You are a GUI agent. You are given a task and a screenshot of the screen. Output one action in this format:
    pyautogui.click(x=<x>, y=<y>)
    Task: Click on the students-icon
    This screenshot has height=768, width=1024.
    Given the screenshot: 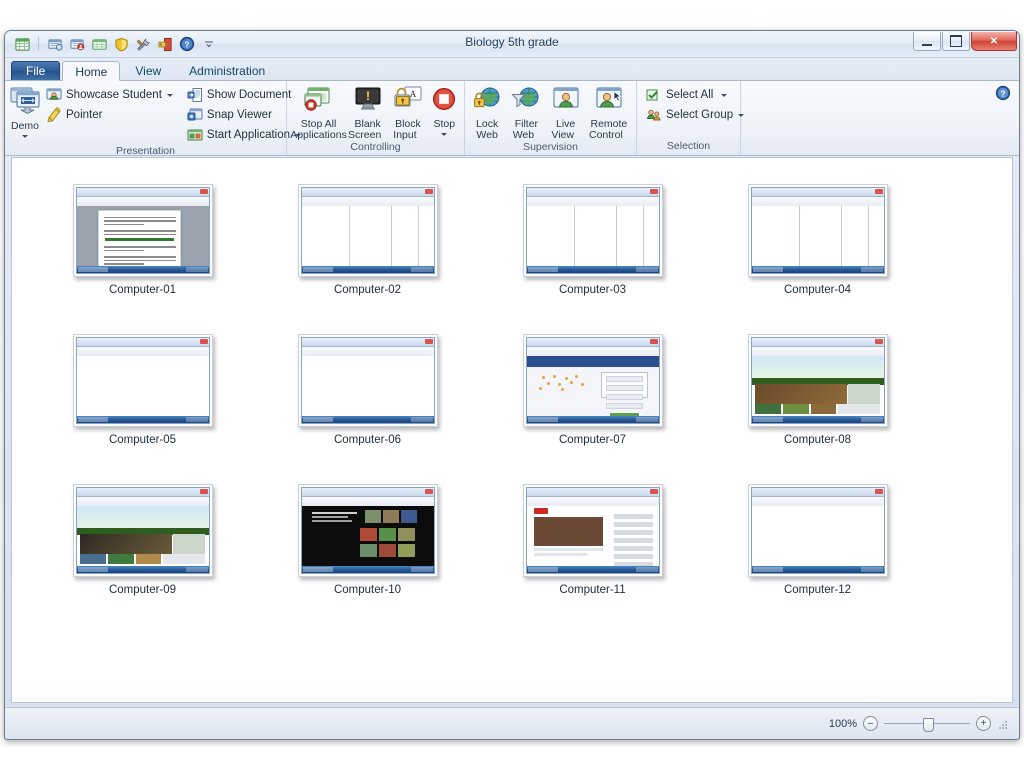 What is the action you would take?
    pyautogui.click(x=77, y=44)
    